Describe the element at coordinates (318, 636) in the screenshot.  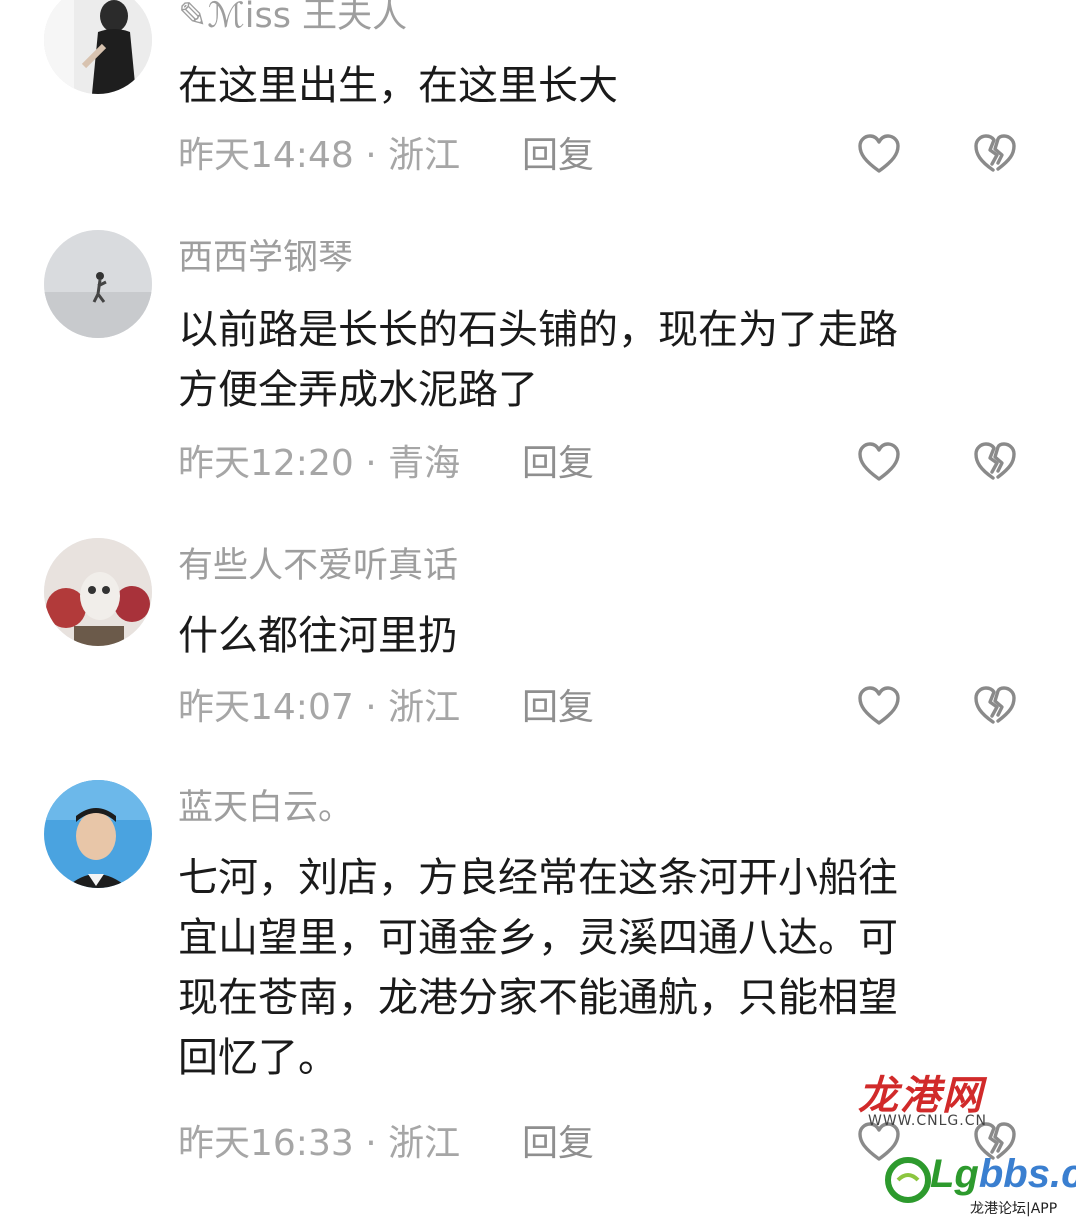
I see `comment-text: 什么都往河里扔` at that location.